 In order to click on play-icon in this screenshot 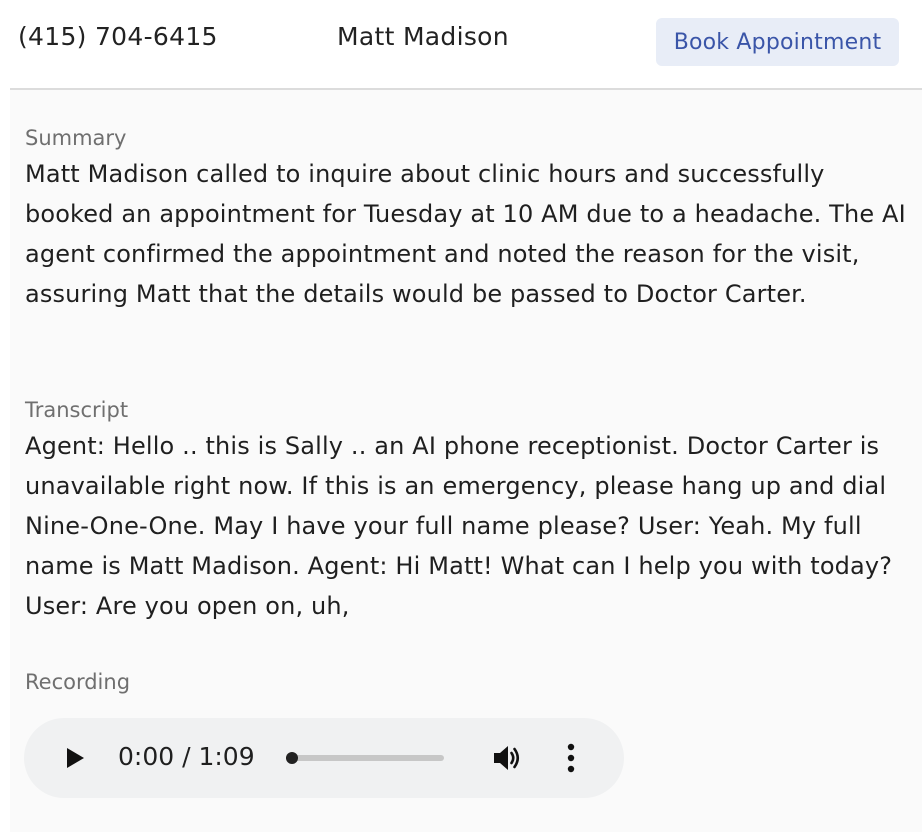, I will do `click(75, 758)`.